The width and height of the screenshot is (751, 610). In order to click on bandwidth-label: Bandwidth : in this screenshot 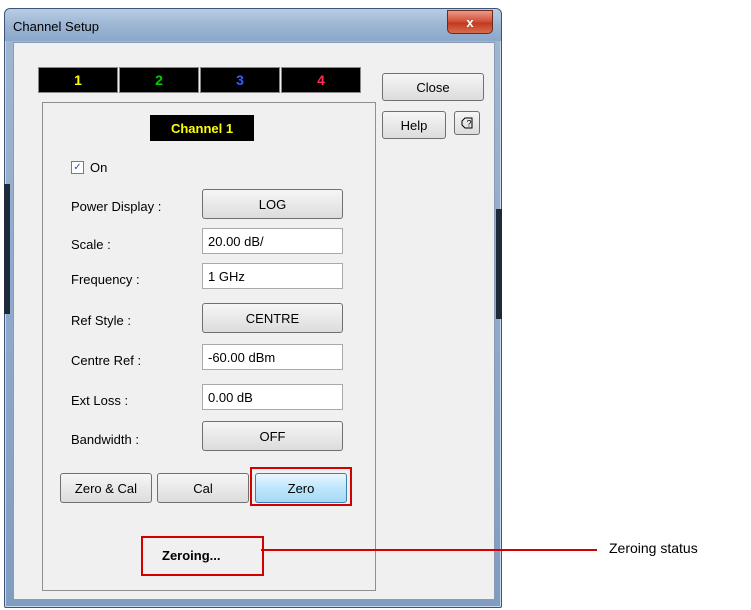, I will do `click(105, 439)`.